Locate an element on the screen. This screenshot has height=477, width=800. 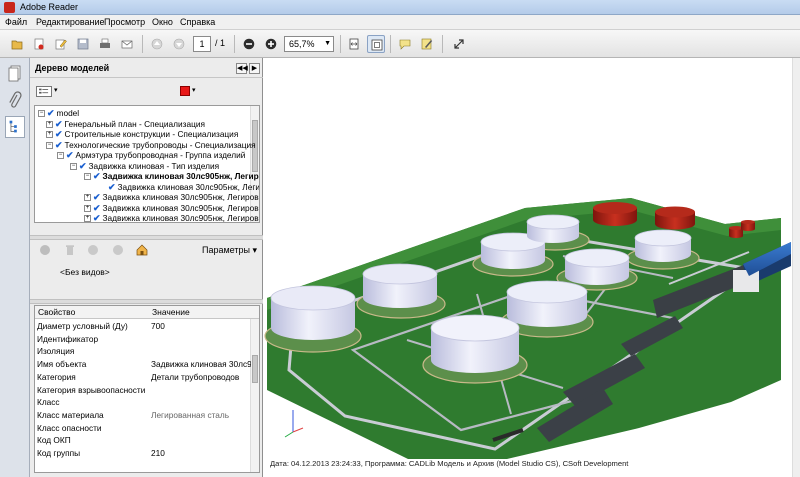
zoom-level-select: 65,7% ▼ is located at coordinates (309, 44).